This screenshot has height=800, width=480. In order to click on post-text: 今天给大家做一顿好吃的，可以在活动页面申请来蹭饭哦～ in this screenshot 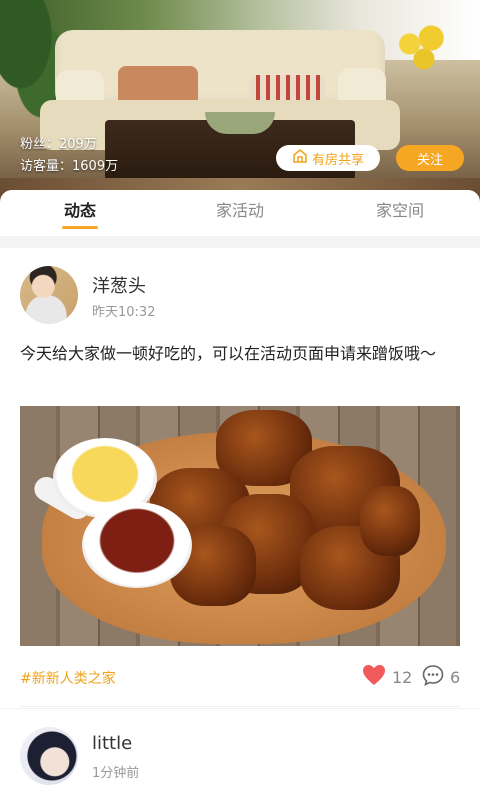, I will do `click(228, 353)`.